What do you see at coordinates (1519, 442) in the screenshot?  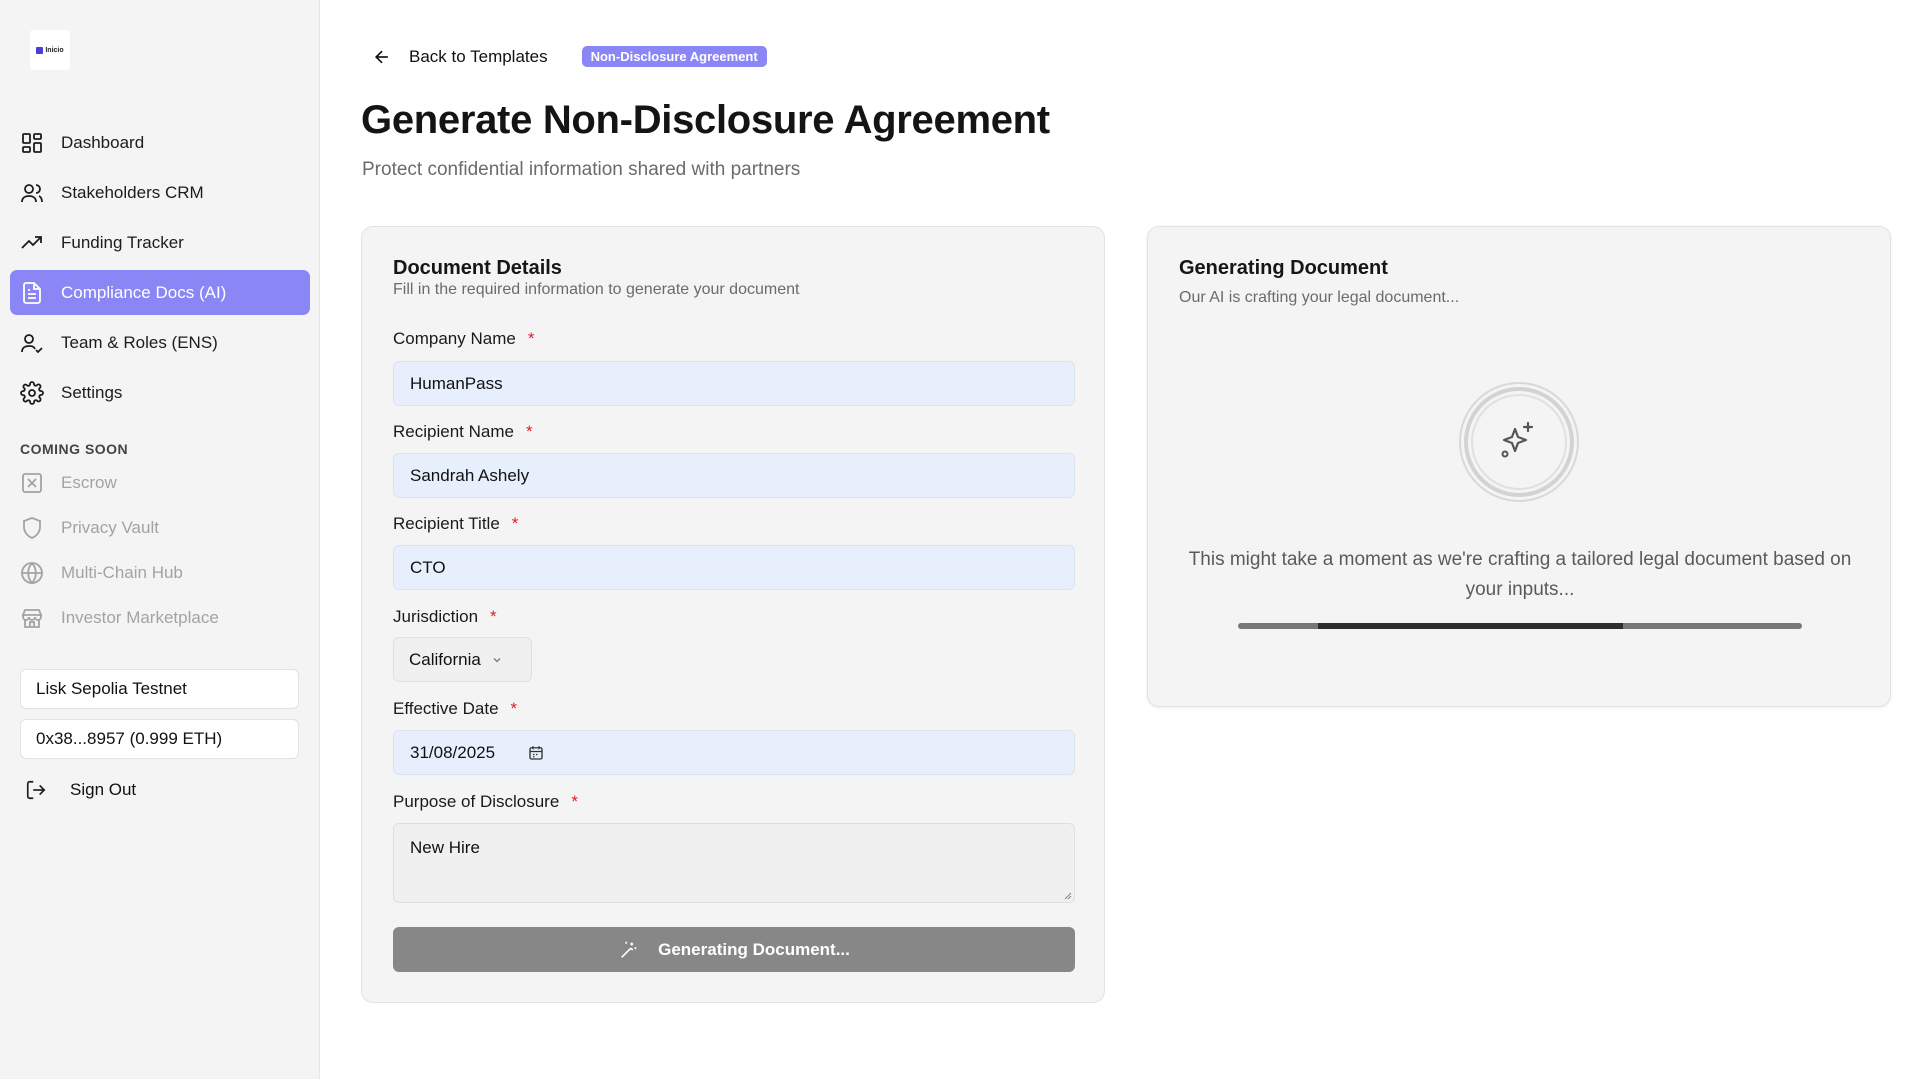 I see `sparkle-loading-icon` at bounding box center [1519, 442].